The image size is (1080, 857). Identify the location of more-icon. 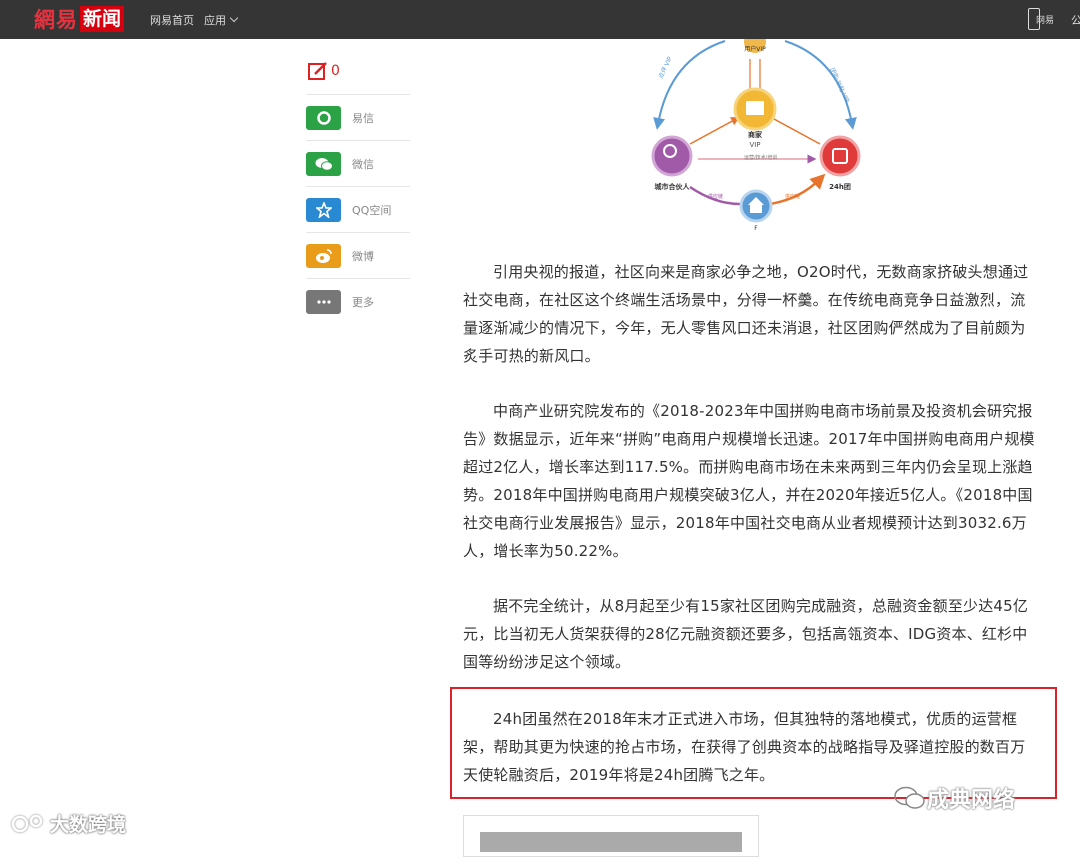
(323, 302).